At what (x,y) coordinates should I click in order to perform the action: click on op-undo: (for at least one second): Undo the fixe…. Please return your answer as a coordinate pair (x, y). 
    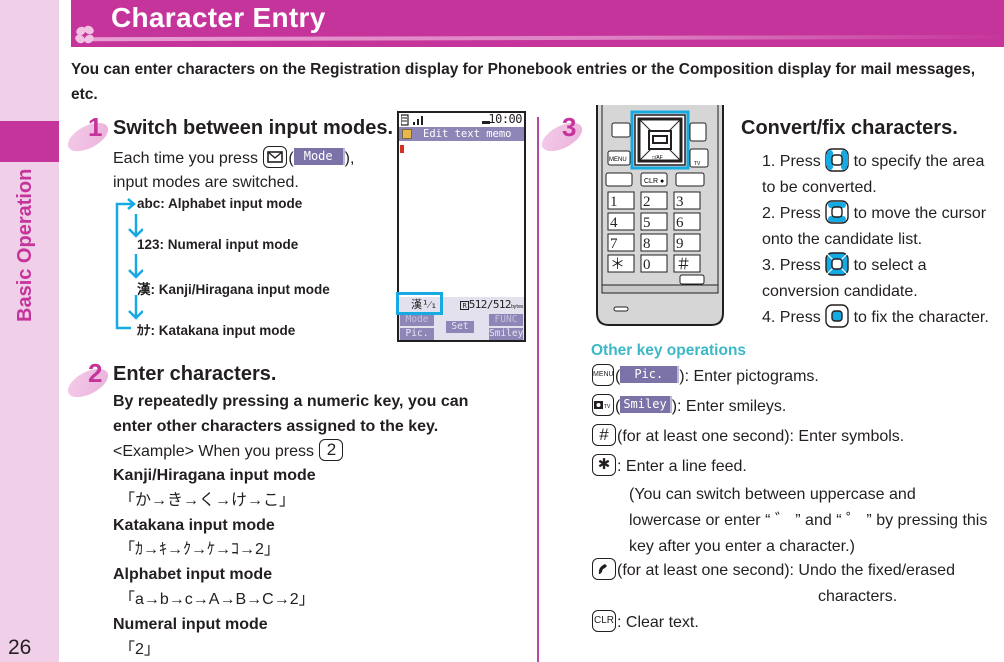
    Looking at the image, I should click on (773, 570).